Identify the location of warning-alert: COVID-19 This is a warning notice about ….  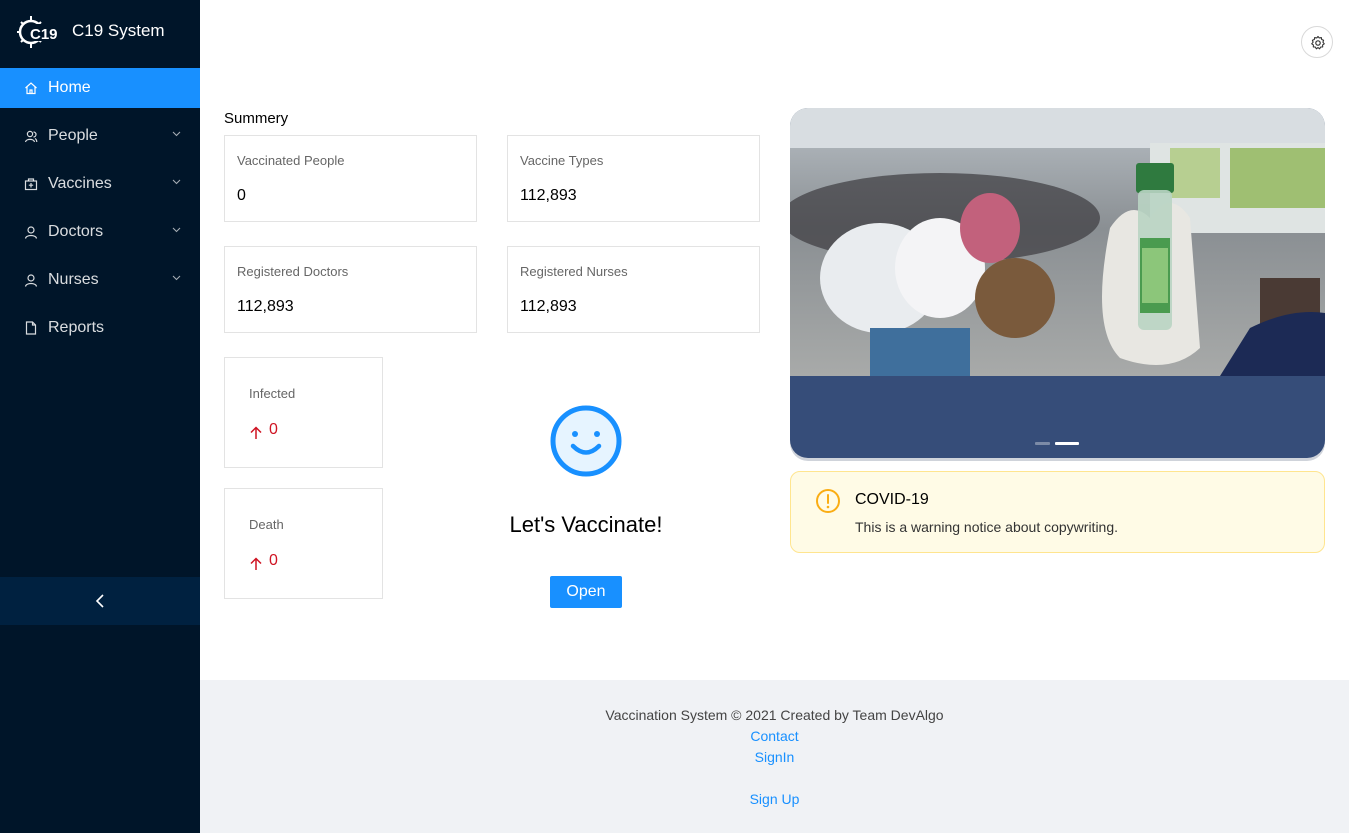
(1057, 512).